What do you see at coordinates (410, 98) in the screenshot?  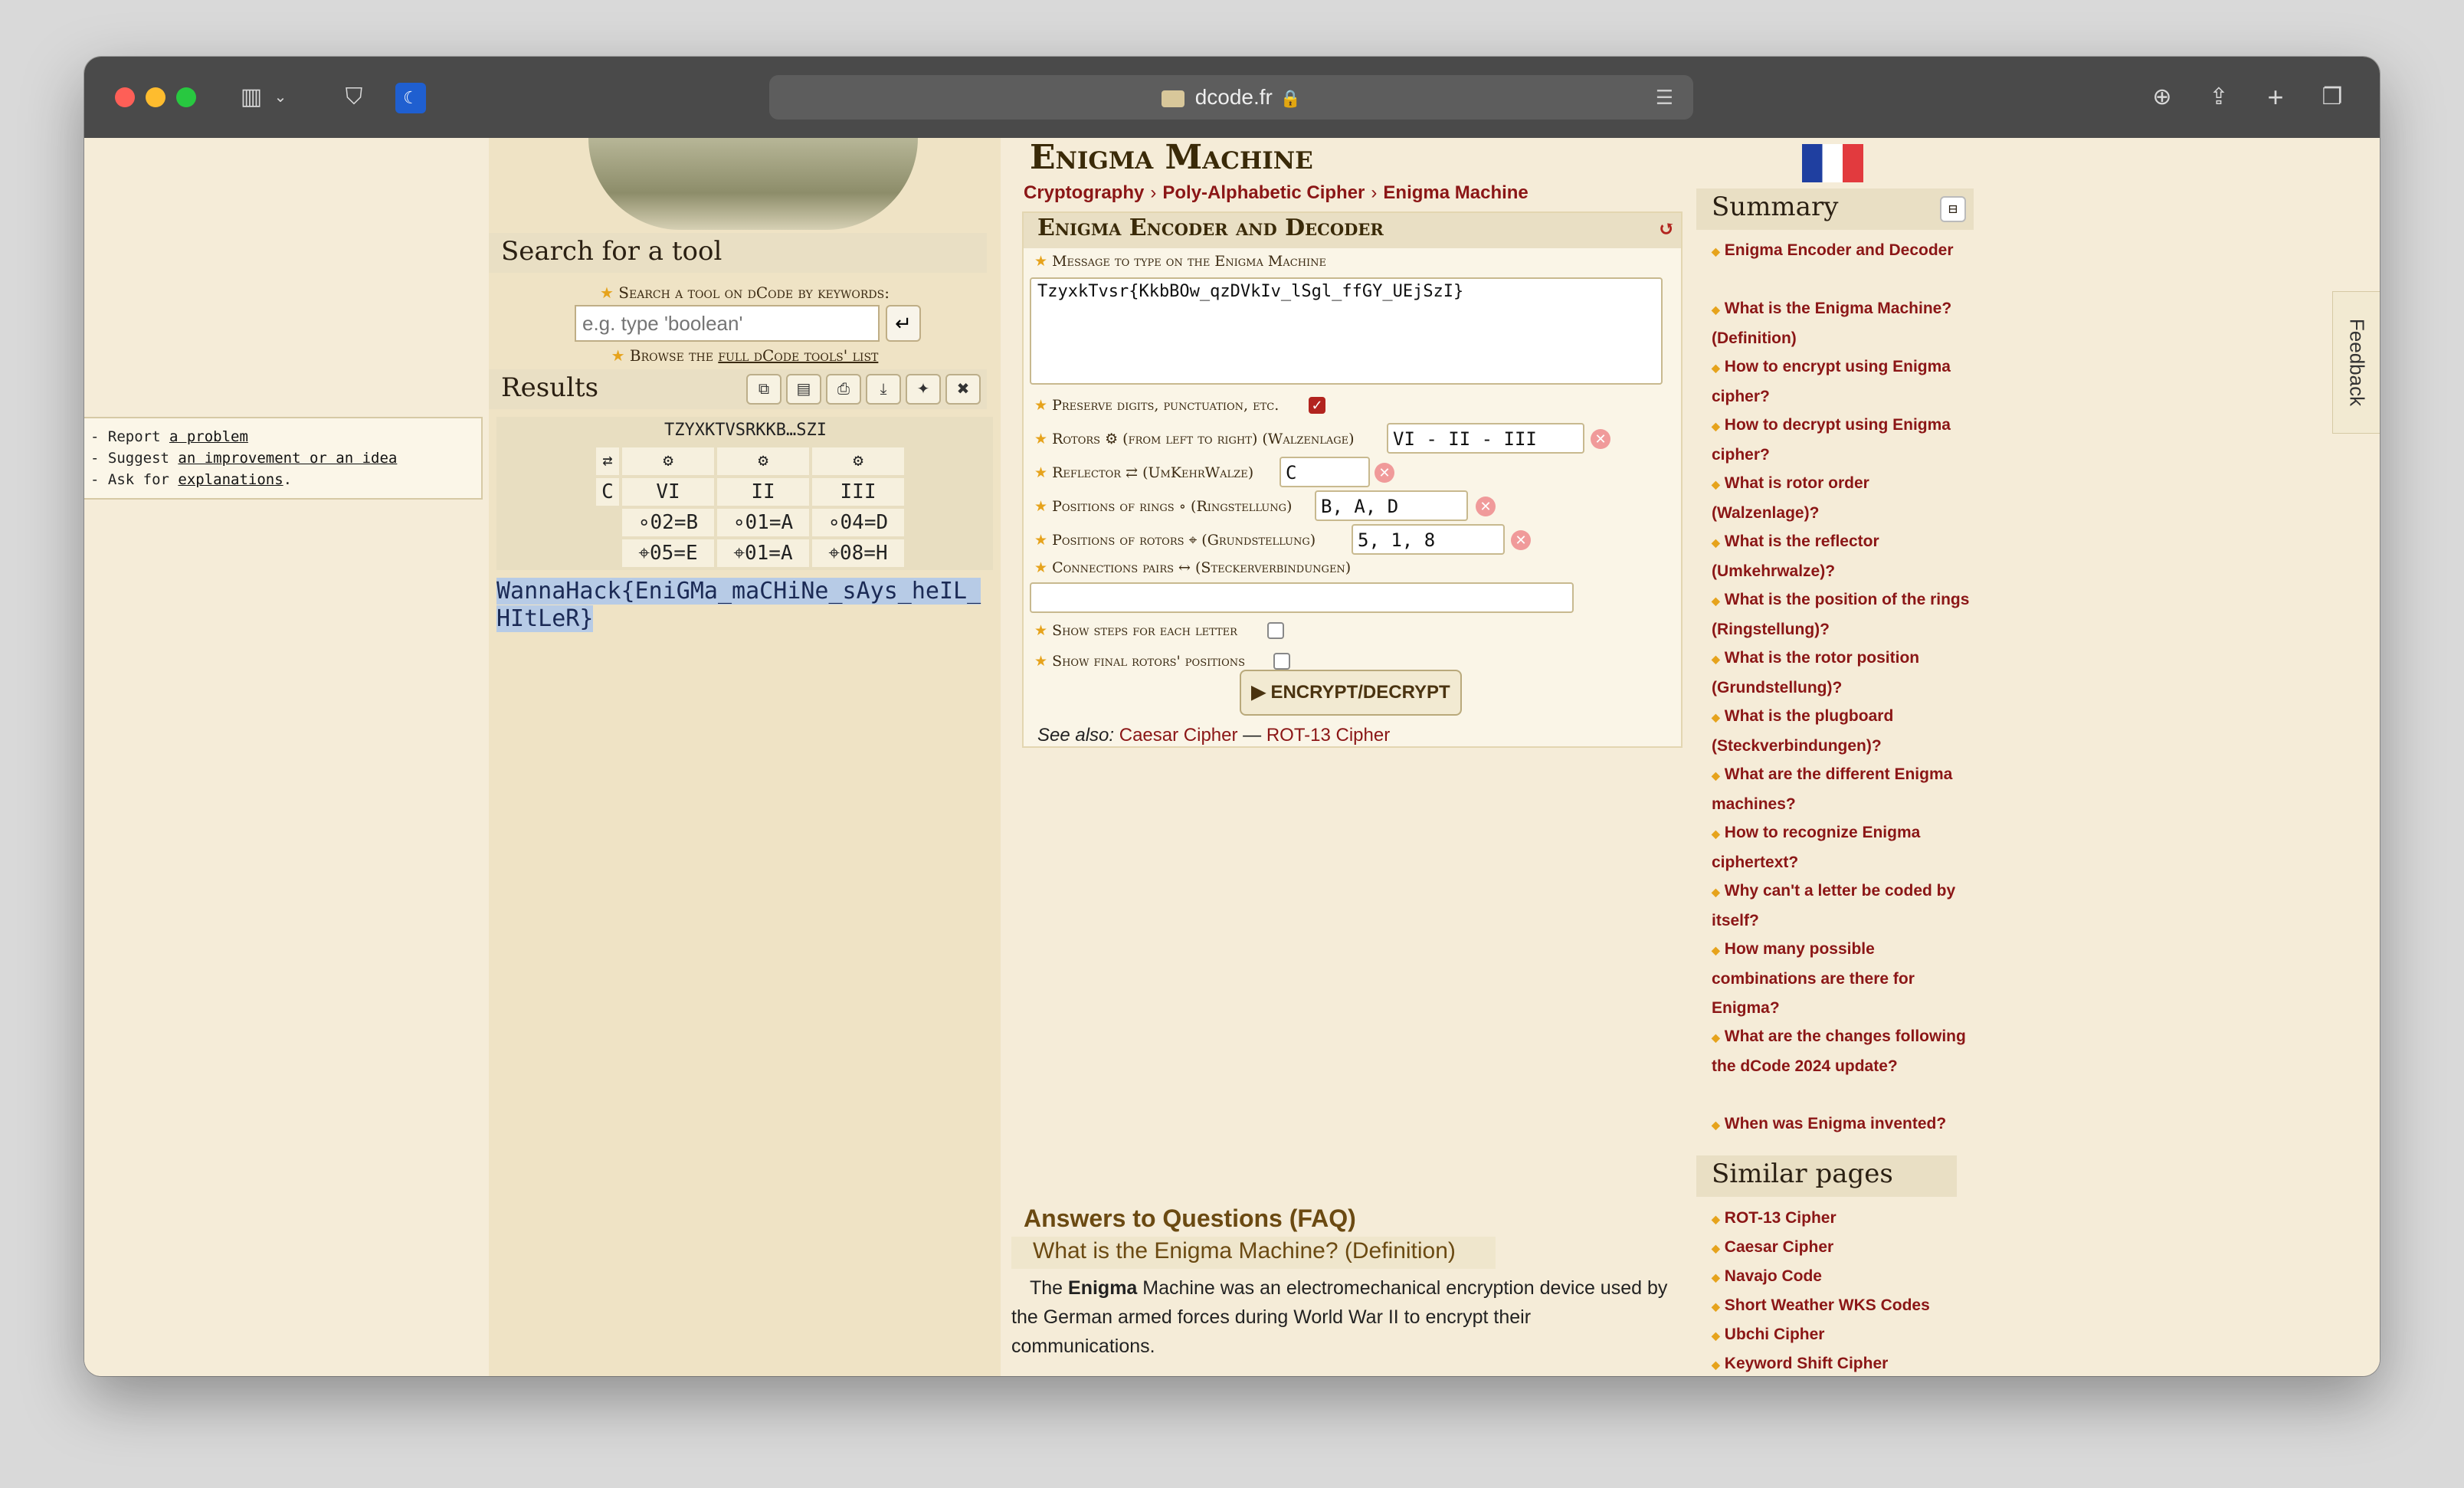 I see `extension-moon-icon: ☾` at bounding box center [410, 98].